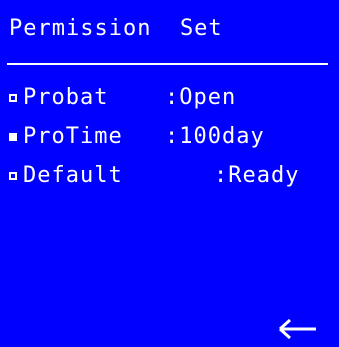 Image resolution: width=339 pixels, height=347 pixels. I want to click on setting-value: :Ready, so click(257, 175).